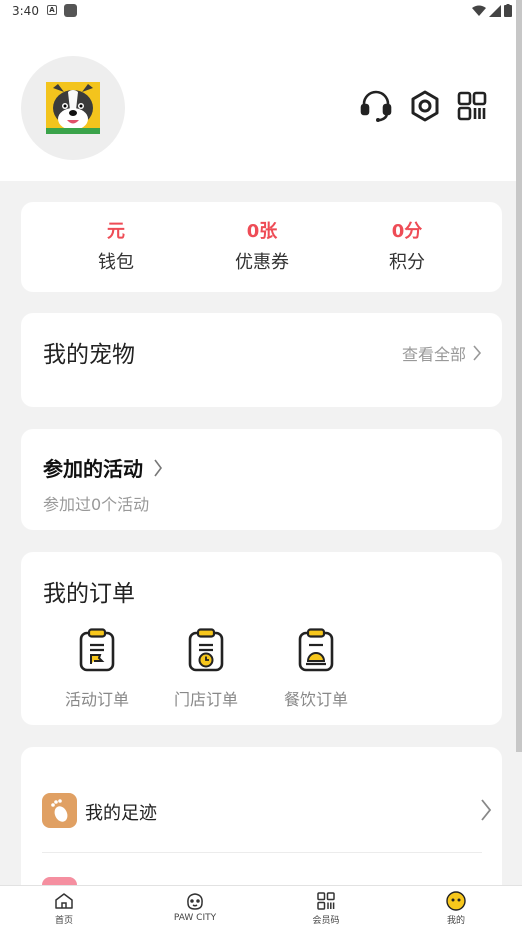  I want to click on view-all-label: 查看全部, so click(433, 354).